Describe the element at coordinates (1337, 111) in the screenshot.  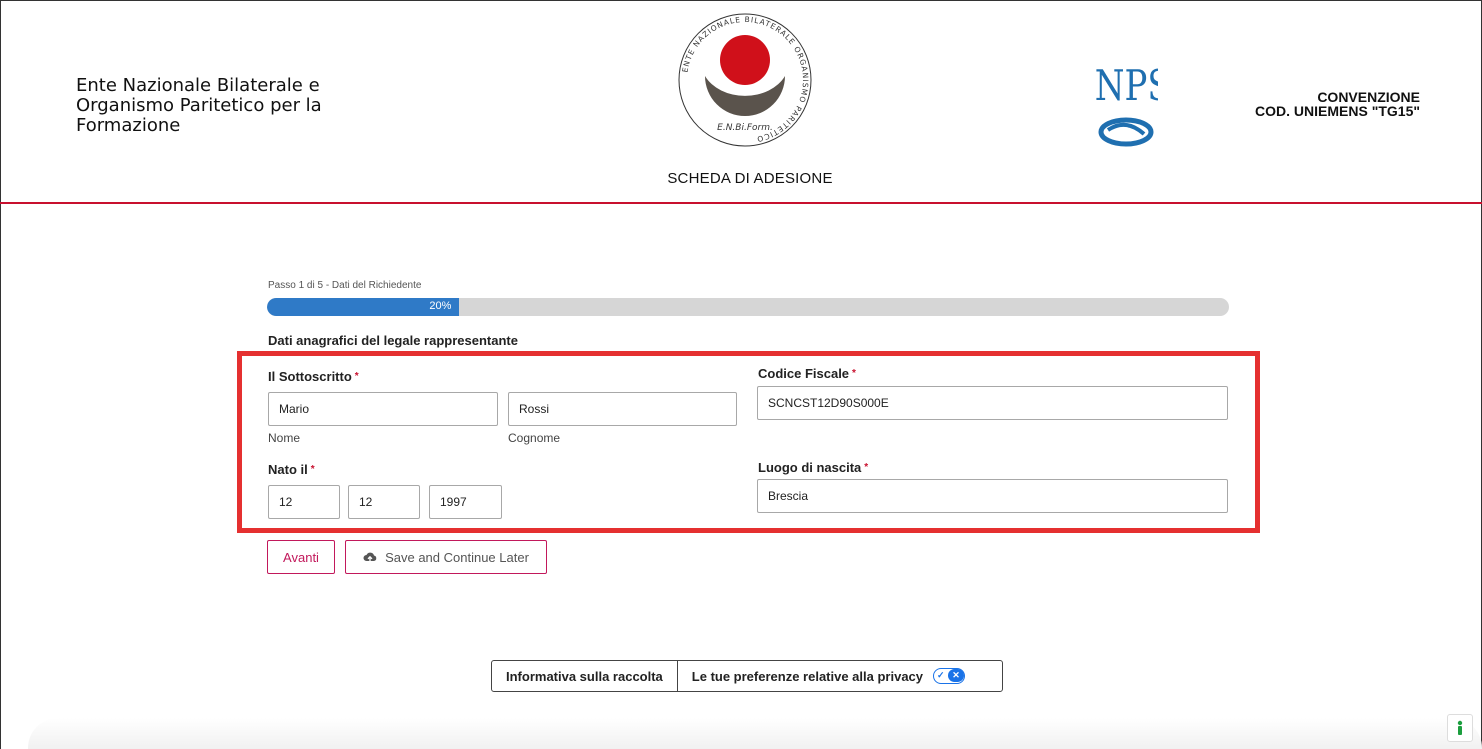
I see `convention-line2: COD. UNIEMENS "TG15"` at that location.